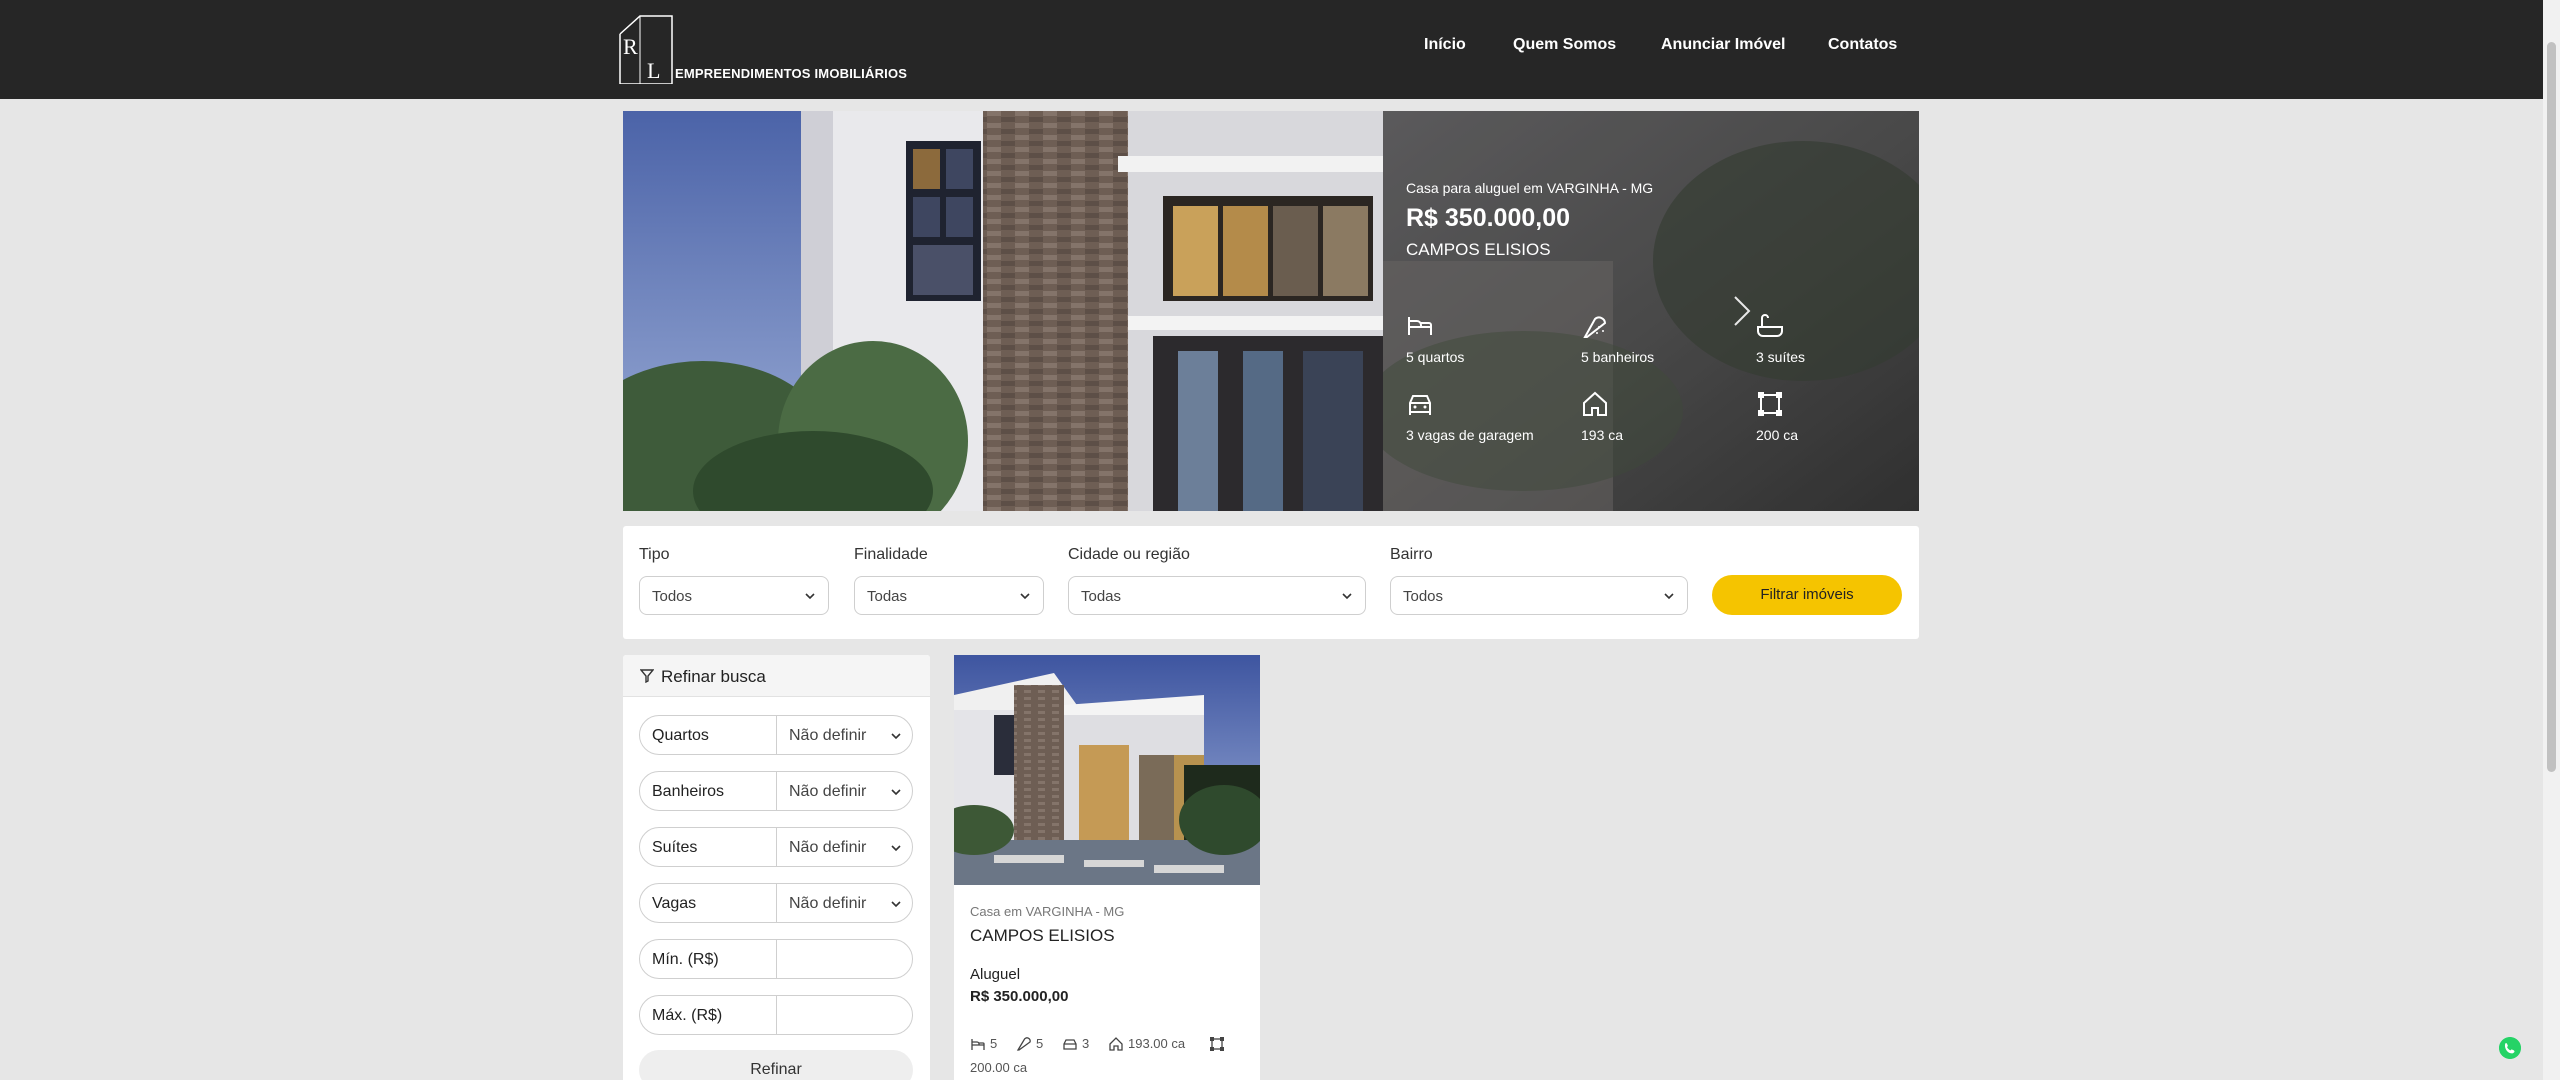 This screenshot has width=2560, height=1080. I want to click on refine-suites-label: Suítes, so click(675, 847).